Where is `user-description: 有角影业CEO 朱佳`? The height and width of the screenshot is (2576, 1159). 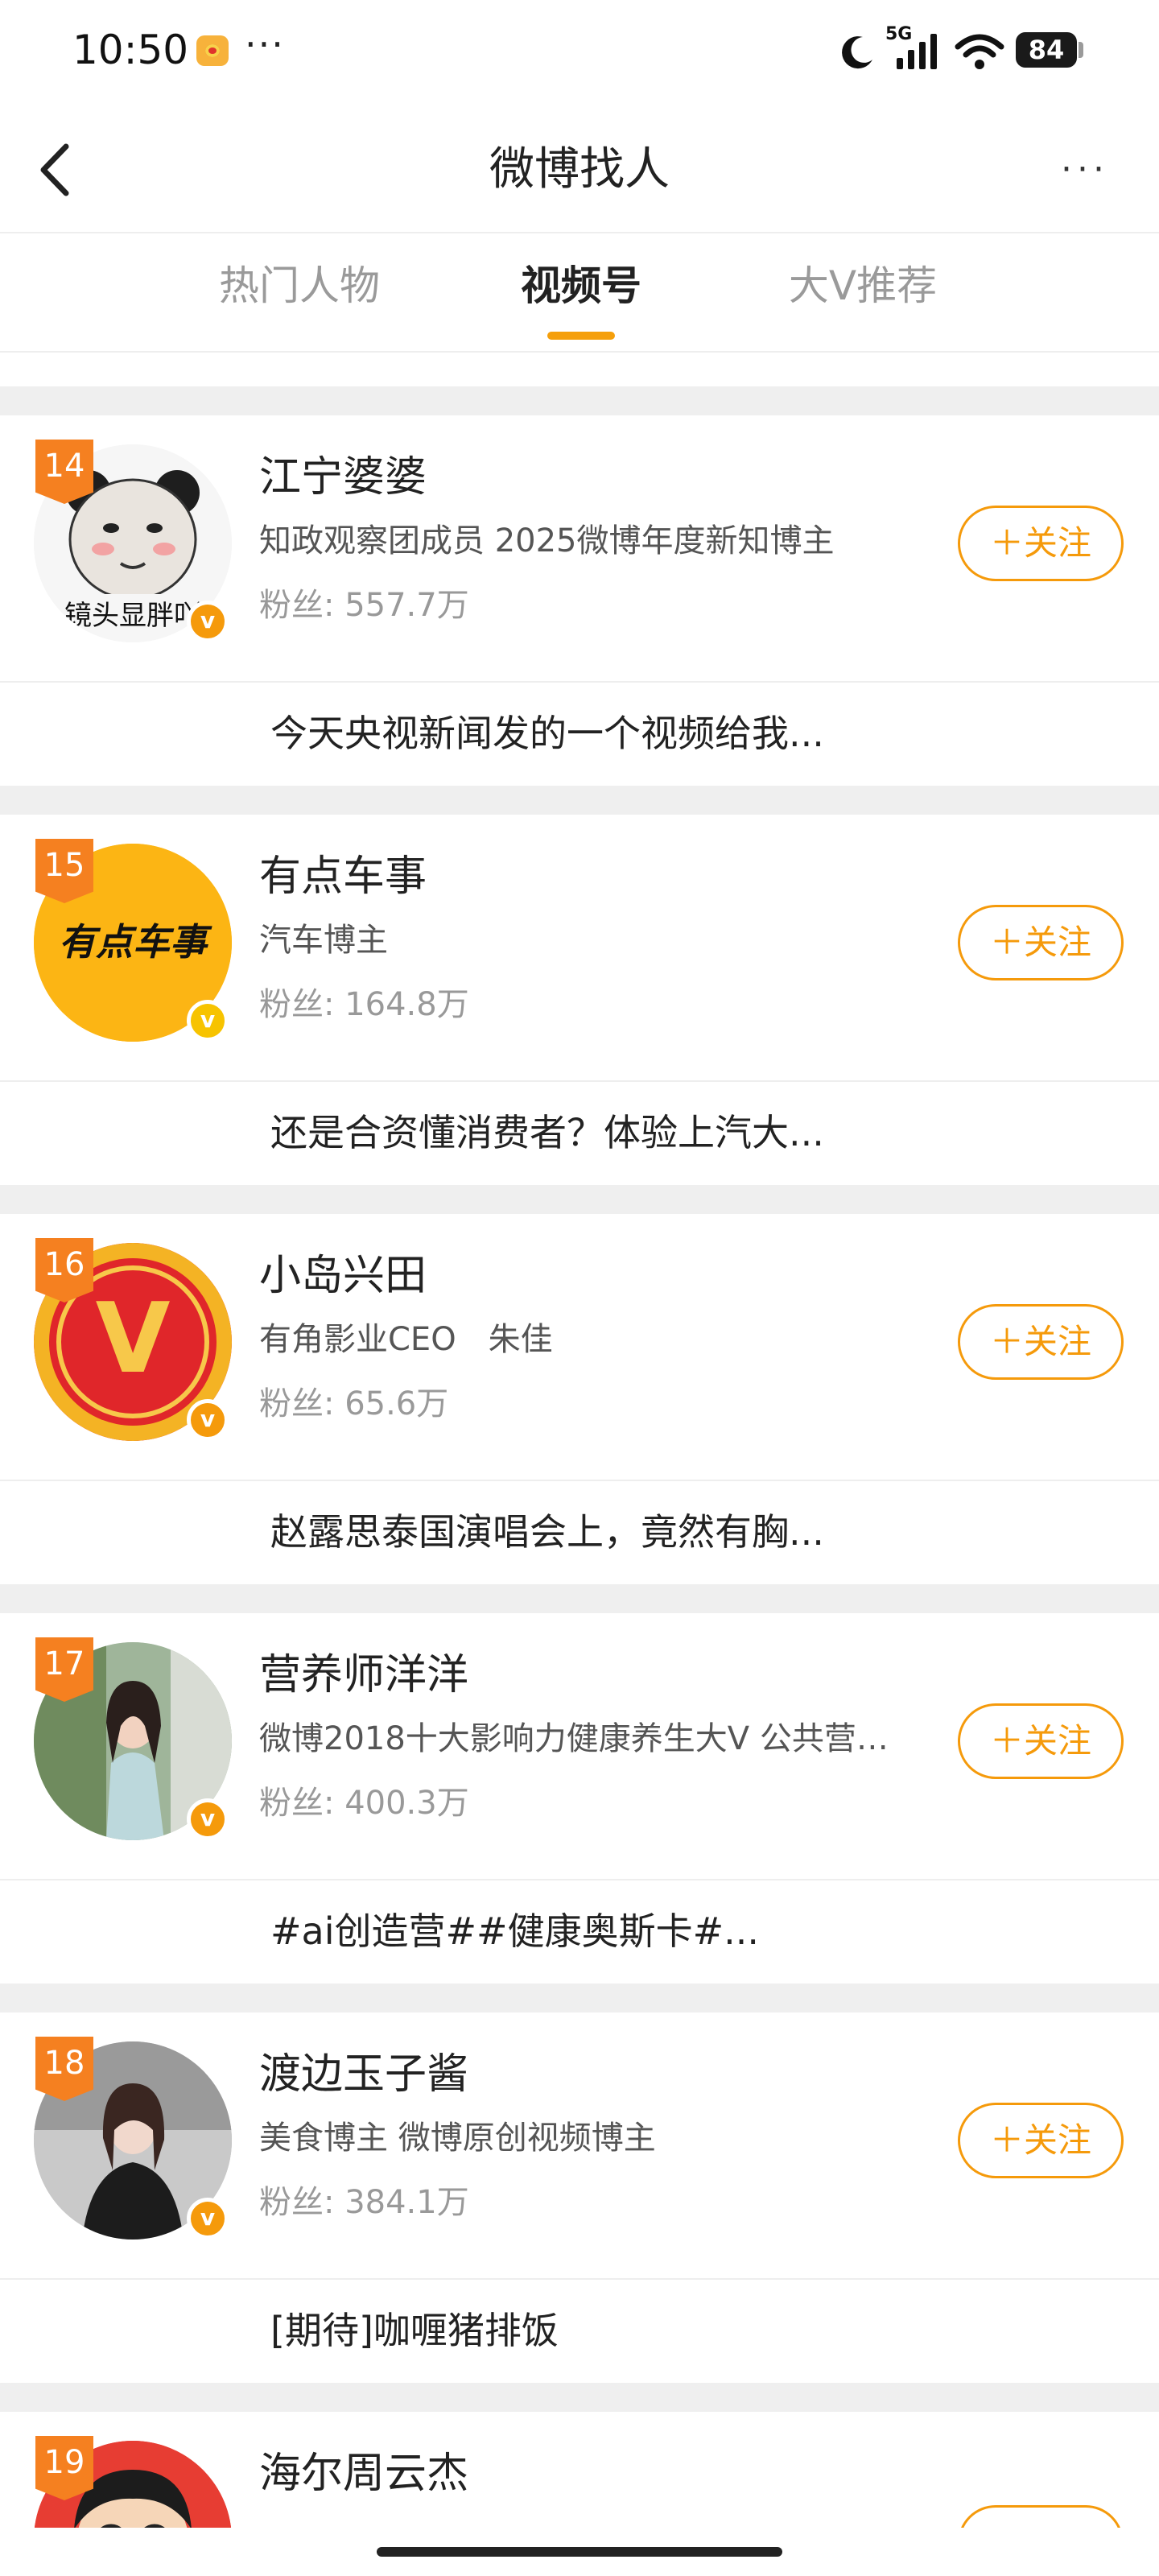
user-description: 有角影业CEO 朱佳 is located at coordinates (406, 1339).